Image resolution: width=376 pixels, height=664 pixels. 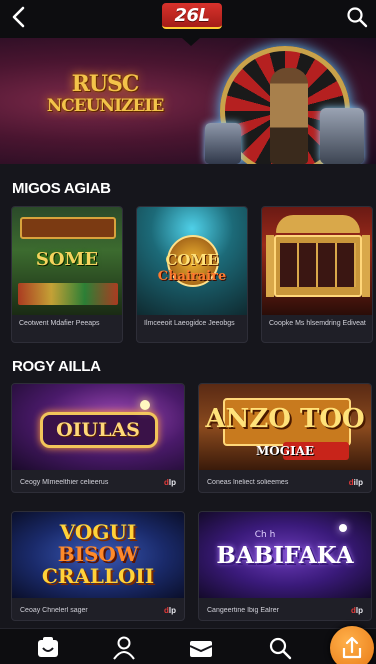 I want to click on game-thumbnail-title: VOGUI, so click(x=98, y=532).